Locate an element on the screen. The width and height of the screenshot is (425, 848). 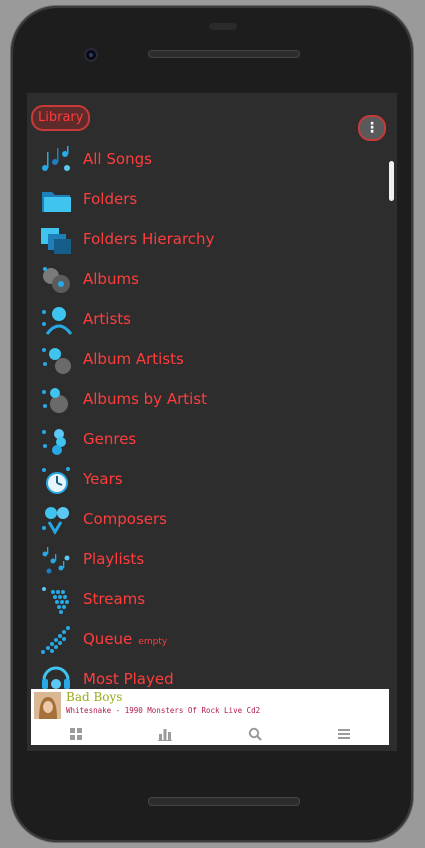
list-item-albums-by-artist: Albums by Artist is located at coordinates (207, 400).